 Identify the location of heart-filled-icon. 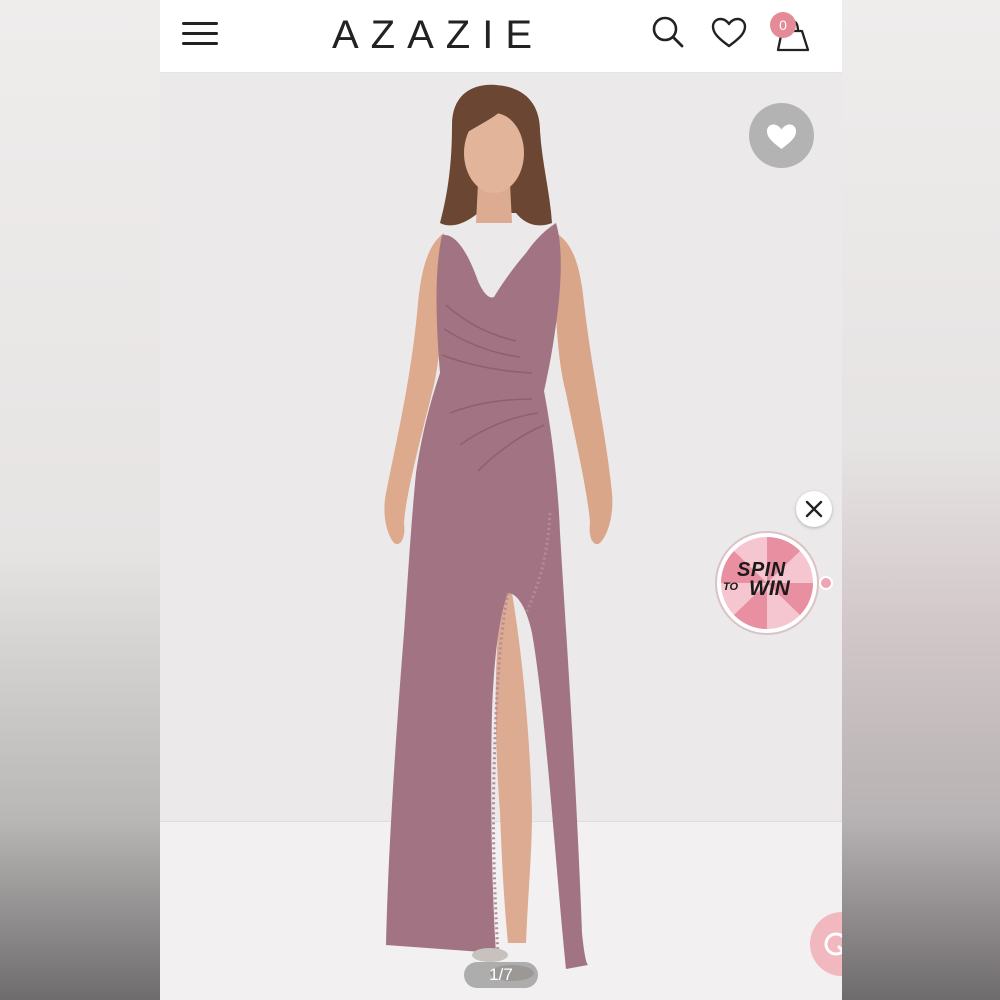
(781, 136).